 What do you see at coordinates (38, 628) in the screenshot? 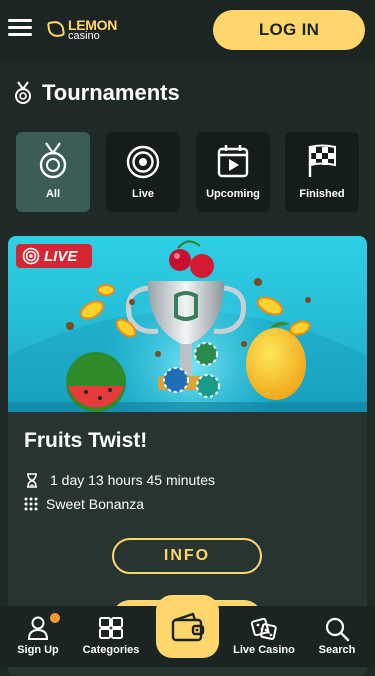
I see `user-icon` at bounding box center [38, 628].